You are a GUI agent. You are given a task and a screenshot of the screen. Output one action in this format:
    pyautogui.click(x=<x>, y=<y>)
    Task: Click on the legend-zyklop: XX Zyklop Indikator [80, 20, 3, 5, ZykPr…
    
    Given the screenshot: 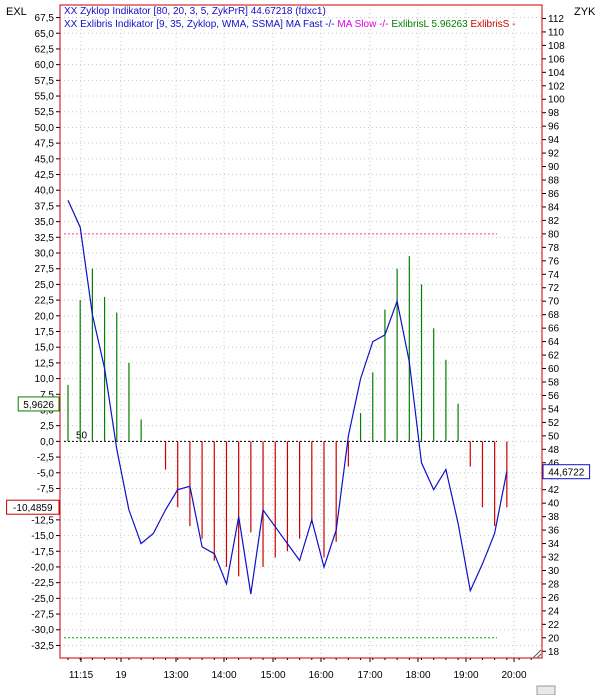 What is the action you would take?
    pyautogui.click(x=195, y=11)
    